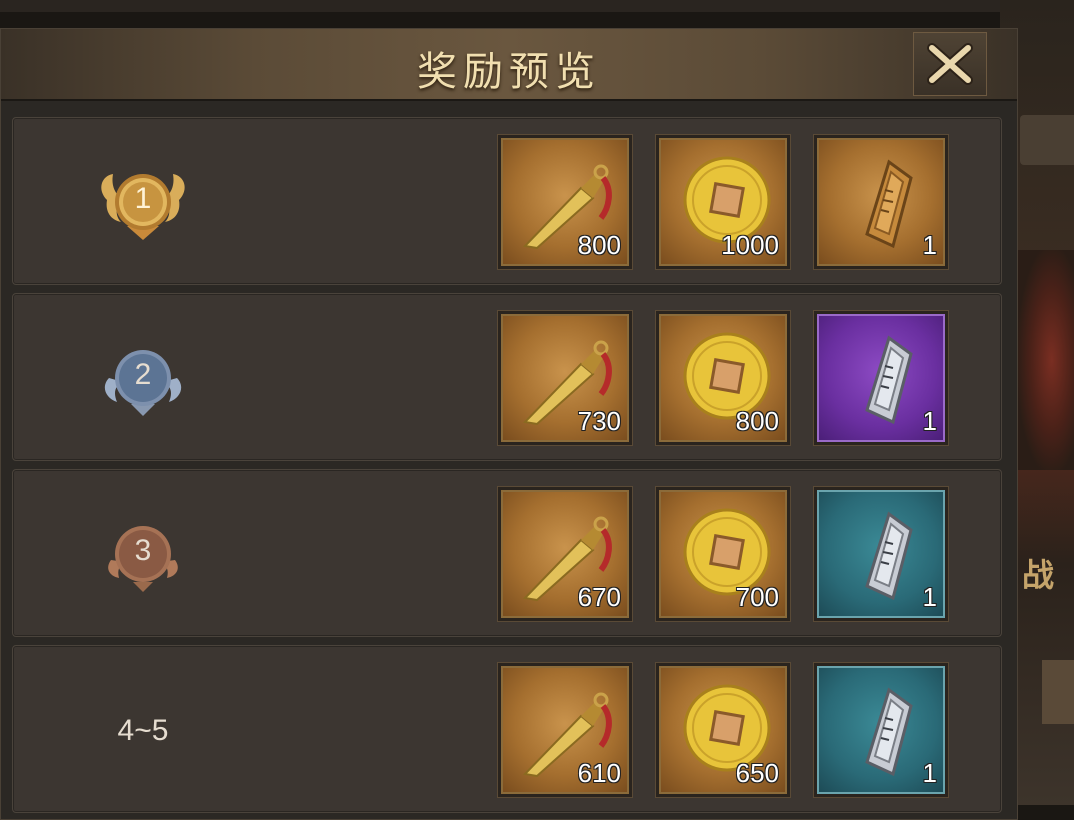 The width and height of the screenshot is (1074, 820). I want to click on rank-badge: 2, so click(143, 379).